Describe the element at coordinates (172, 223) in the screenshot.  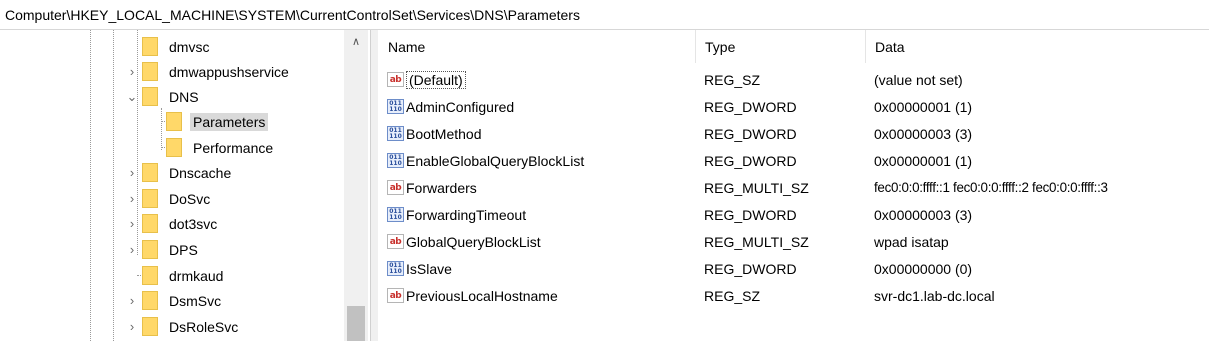
I see `tree-item-dot3svc: › dot3svc` at that location.